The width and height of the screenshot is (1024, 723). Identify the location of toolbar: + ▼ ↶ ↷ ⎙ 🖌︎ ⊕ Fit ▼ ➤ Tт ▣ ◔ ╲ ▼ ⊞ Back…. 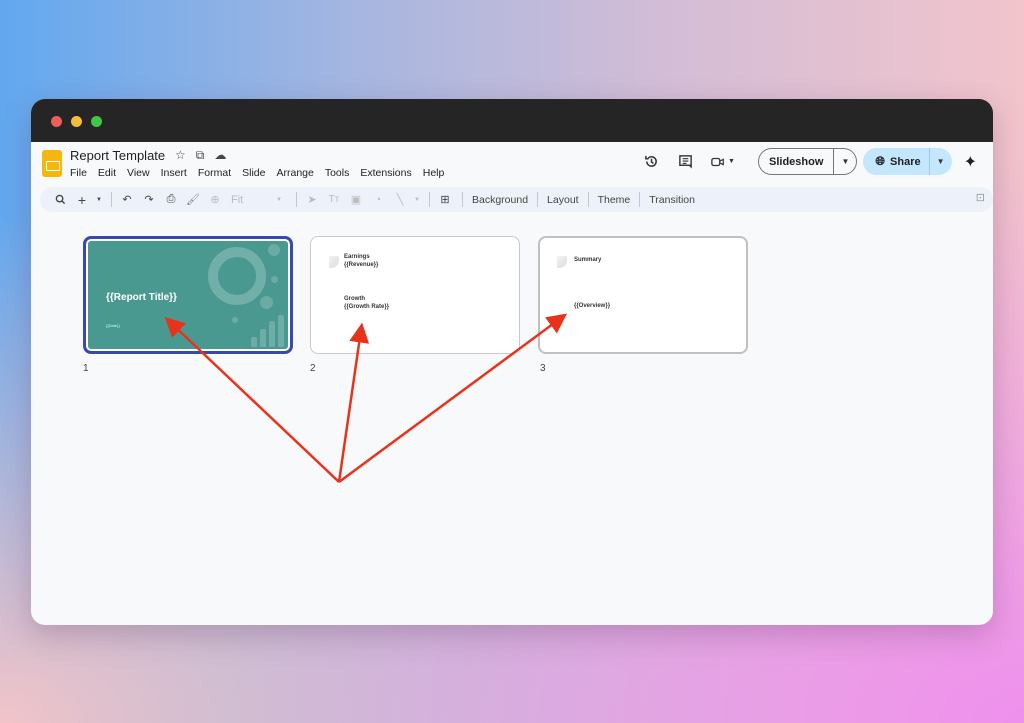
(516, 199).